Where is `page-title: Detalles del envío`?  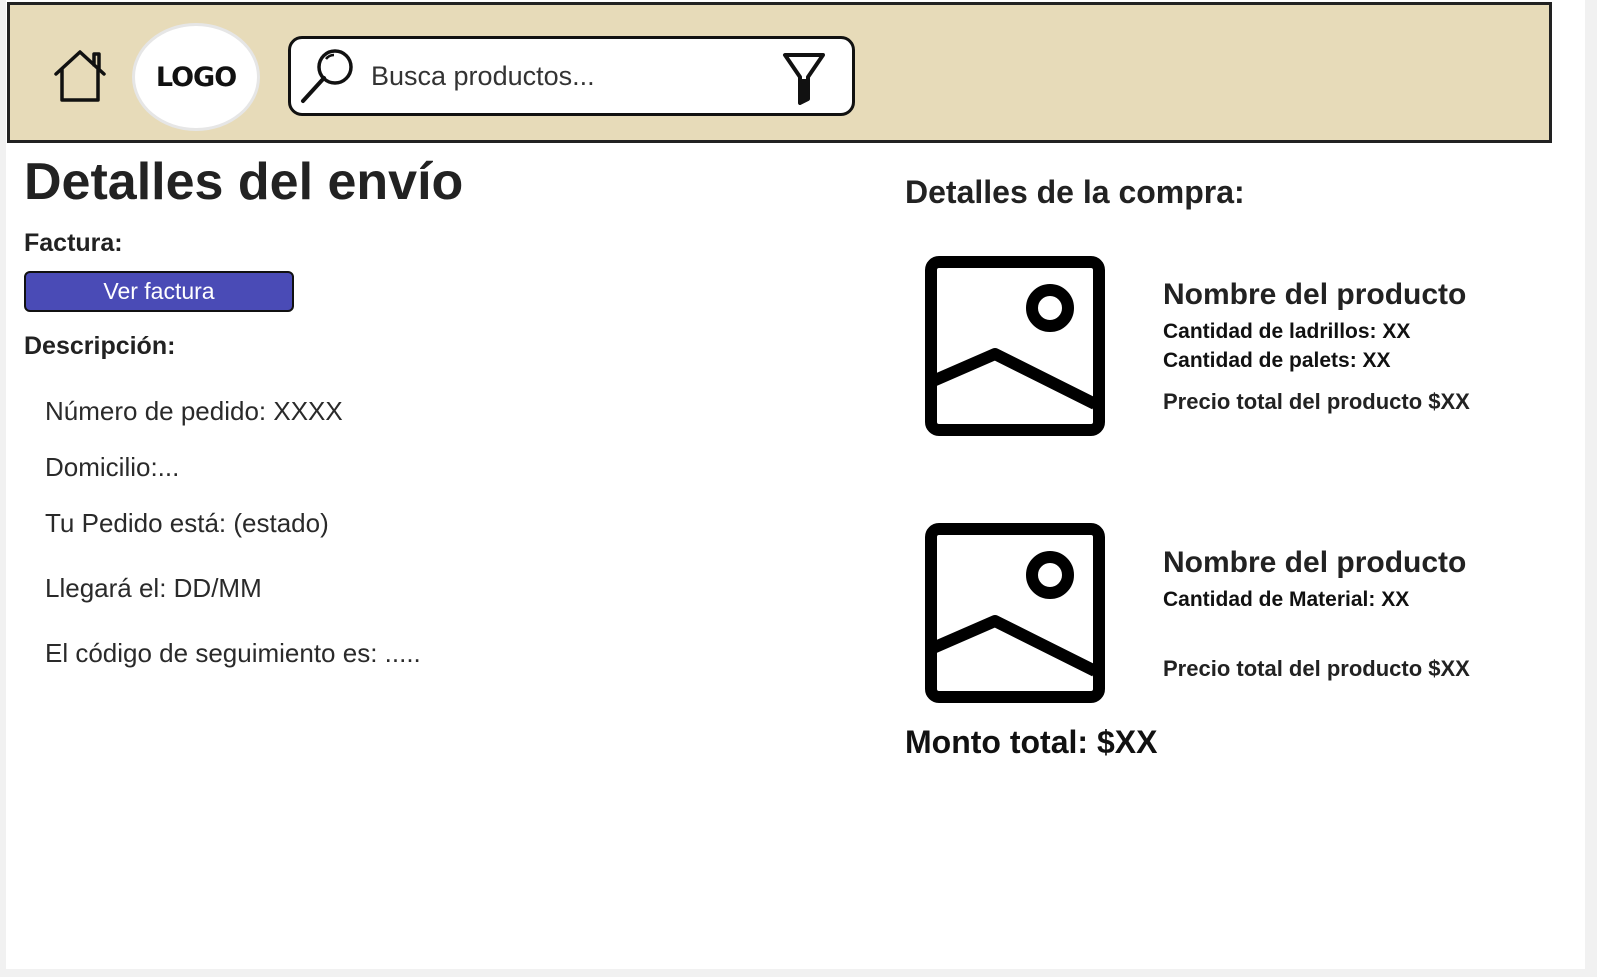
page-title: Detalles del envío is located at coordinates (244, 182).